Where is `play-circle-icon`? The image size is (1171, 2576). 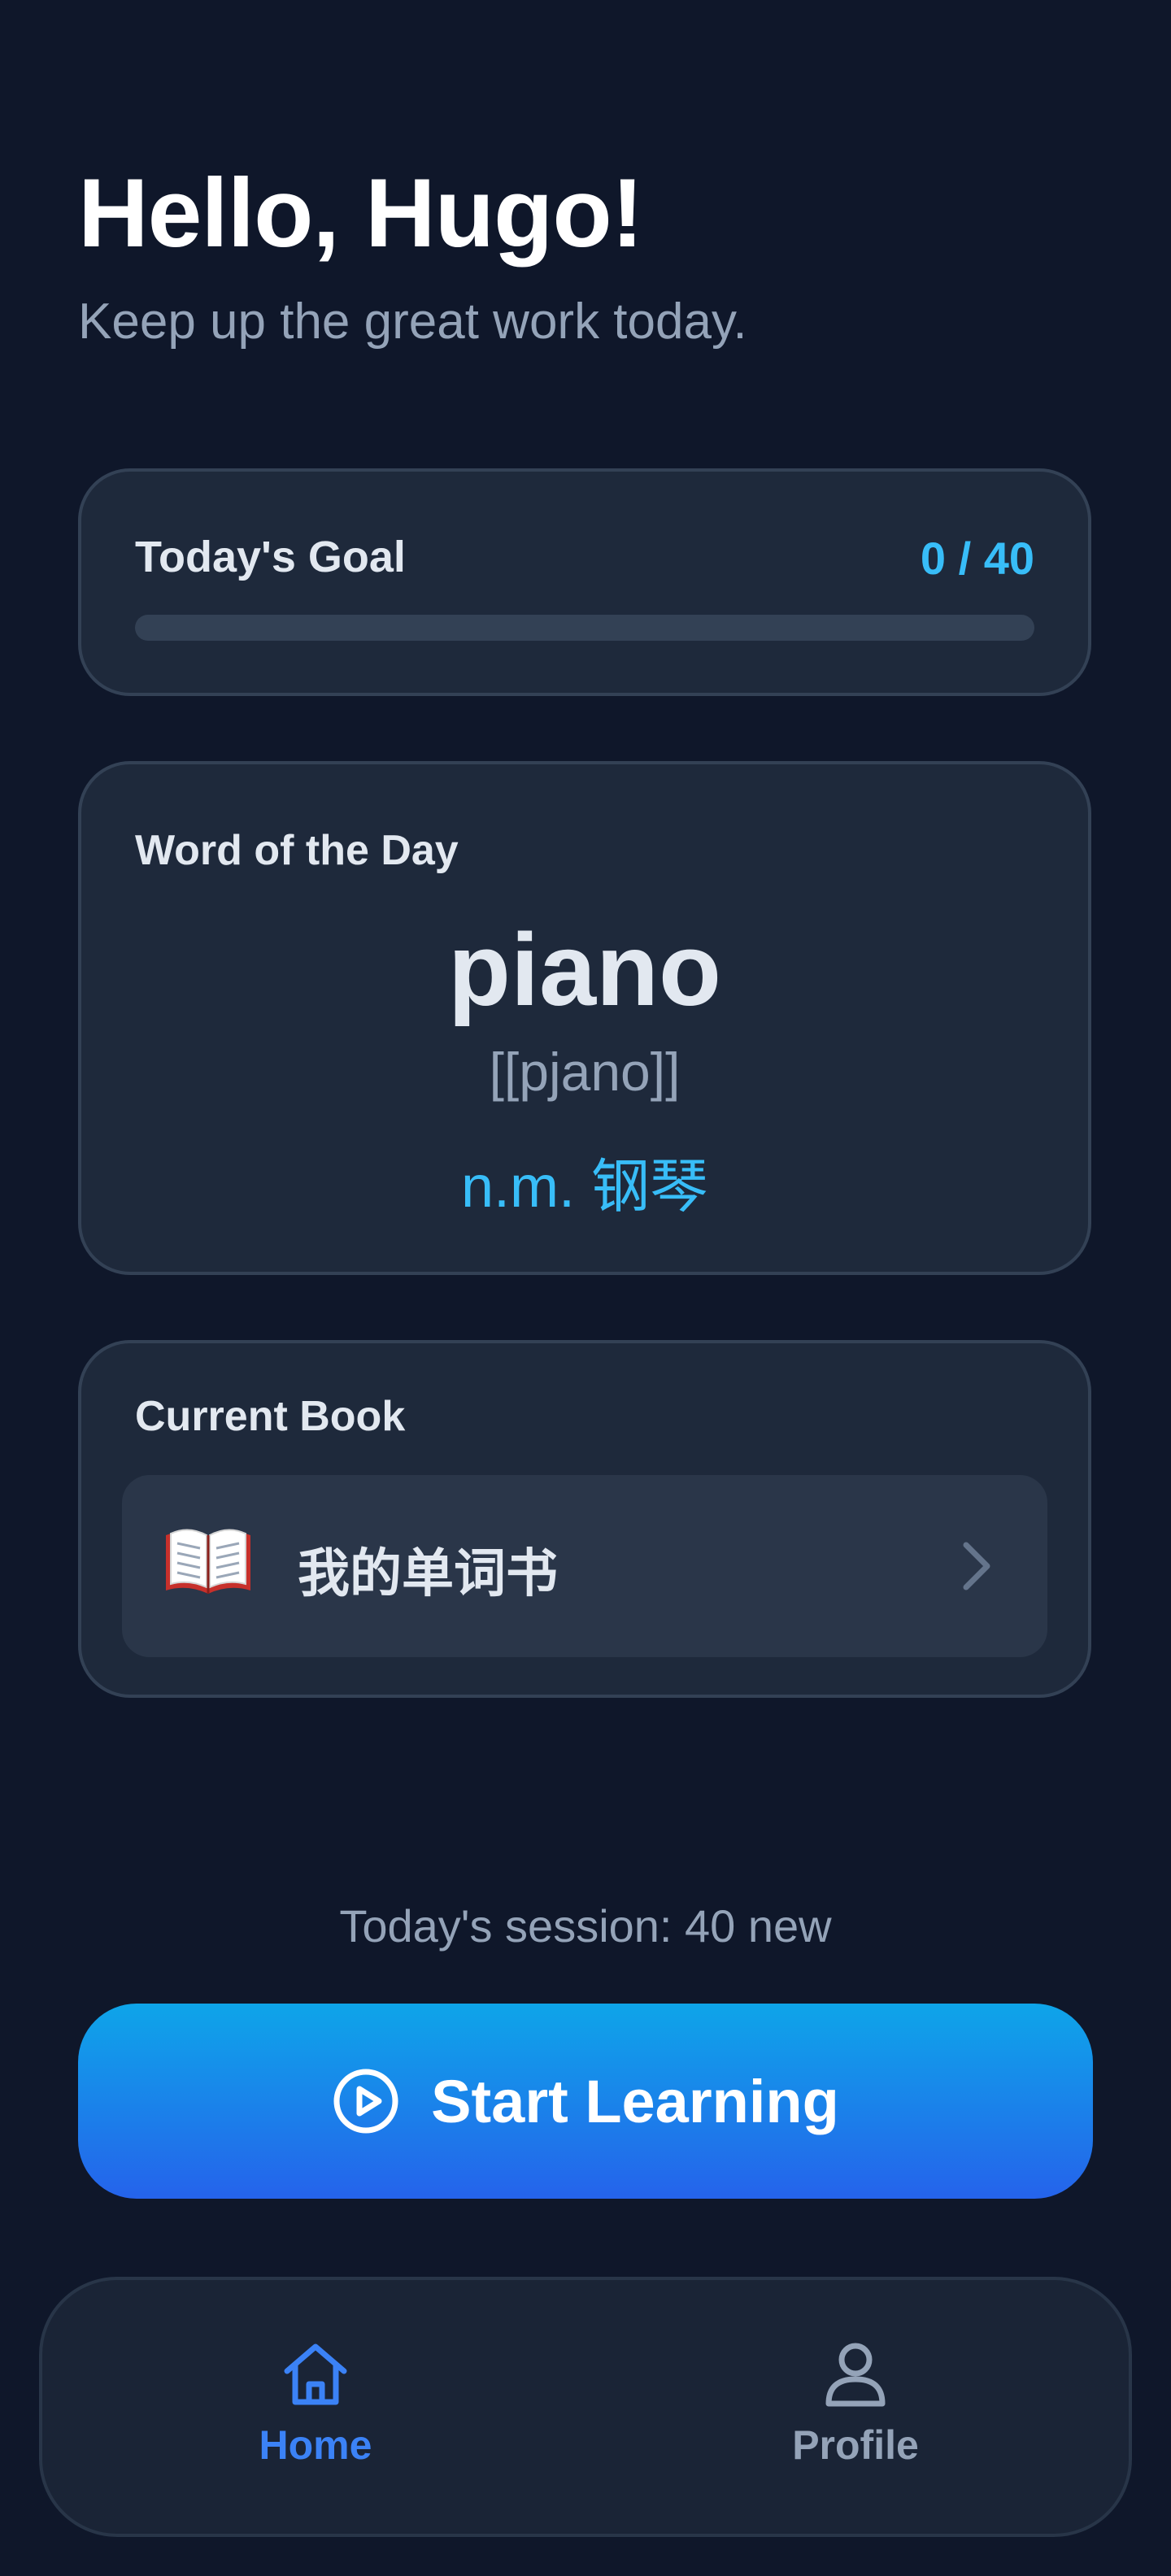
play-circle-icon is located at coordinates (366, 2102).